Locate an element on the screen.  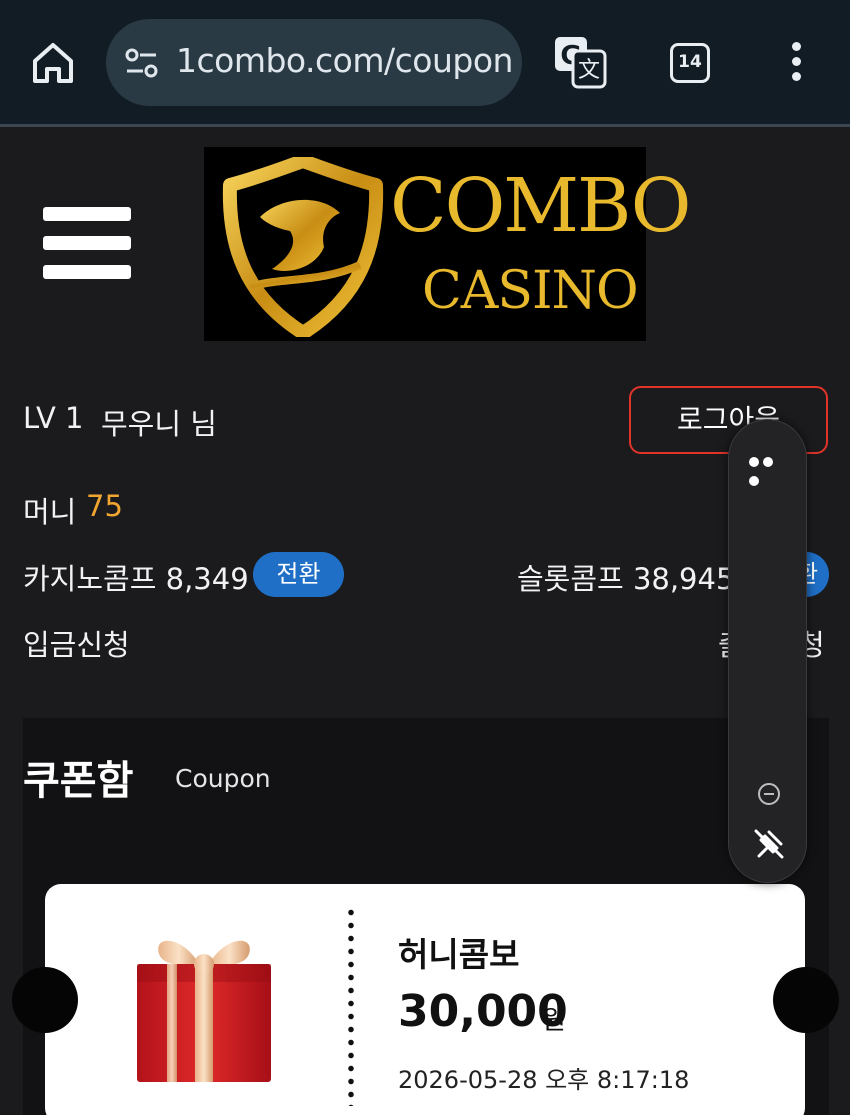
casino-comp-convert-button: 전환 is located at coordinates (298, 574).